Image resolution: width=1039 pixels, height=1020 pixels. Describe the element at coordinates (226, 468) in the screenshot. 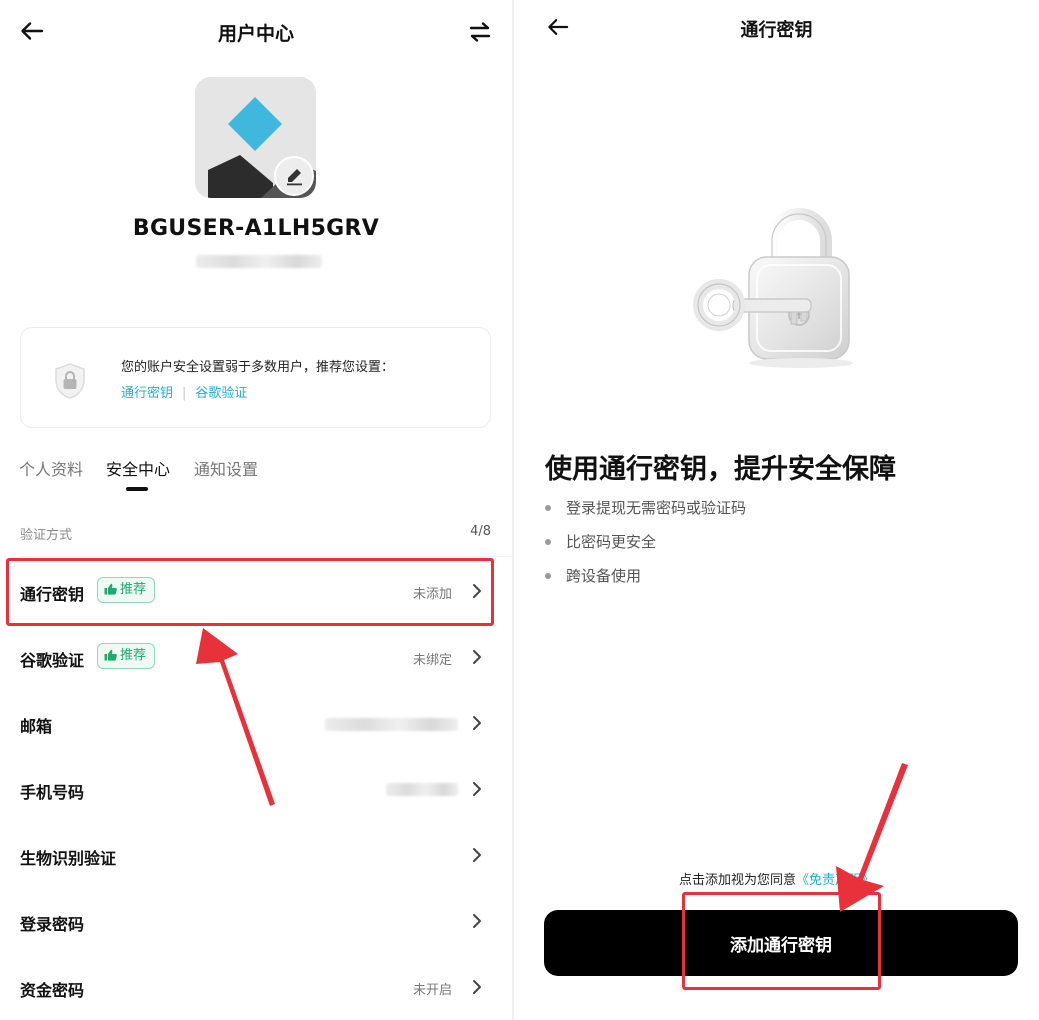

I see `tab-notification-settings: 通知设置` at that location.